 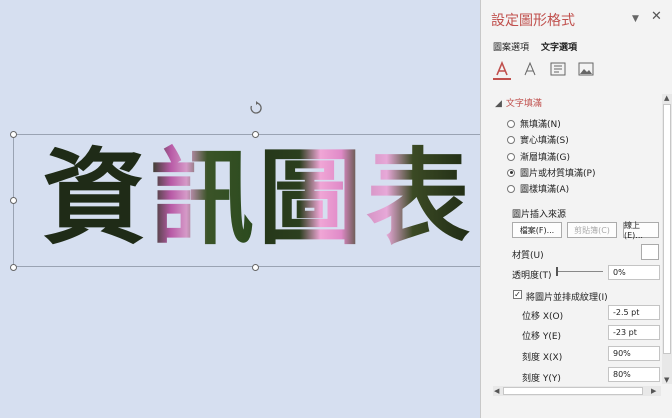 I want to click on text-box-icon, so click(x=558, y=69).